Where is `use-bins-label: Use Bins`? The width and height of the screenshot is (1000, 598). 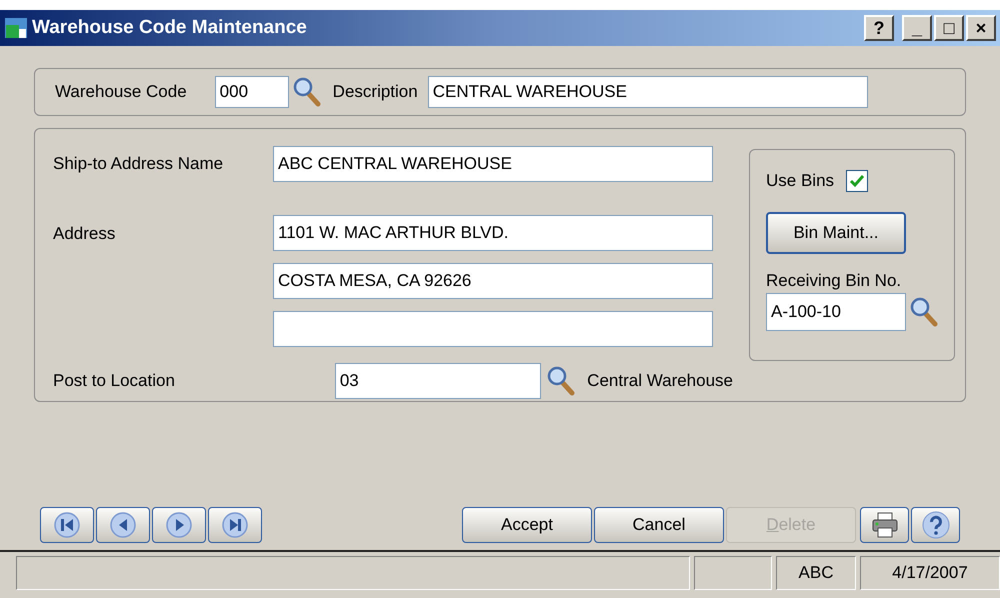 use-bins-label: Use Bins is located at coordinates (800, 181).